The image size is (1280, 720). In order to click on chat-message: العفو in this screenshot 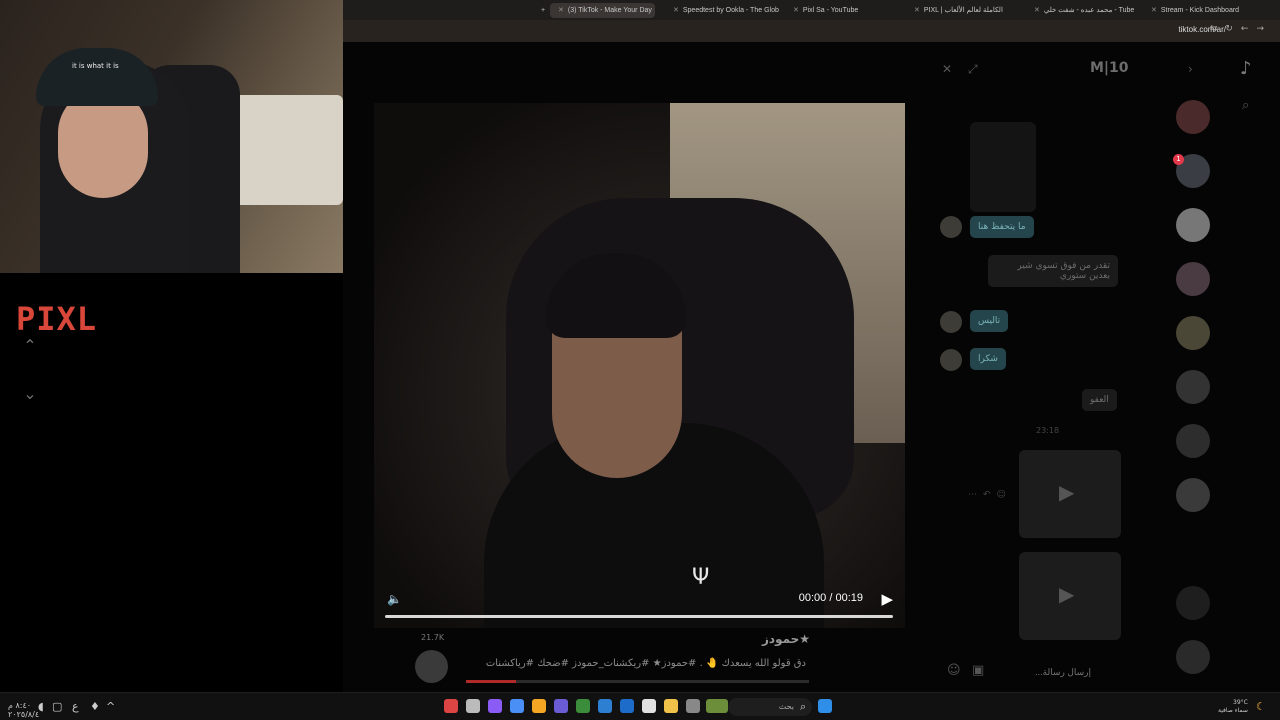, I will do `click(1099, 400)`.